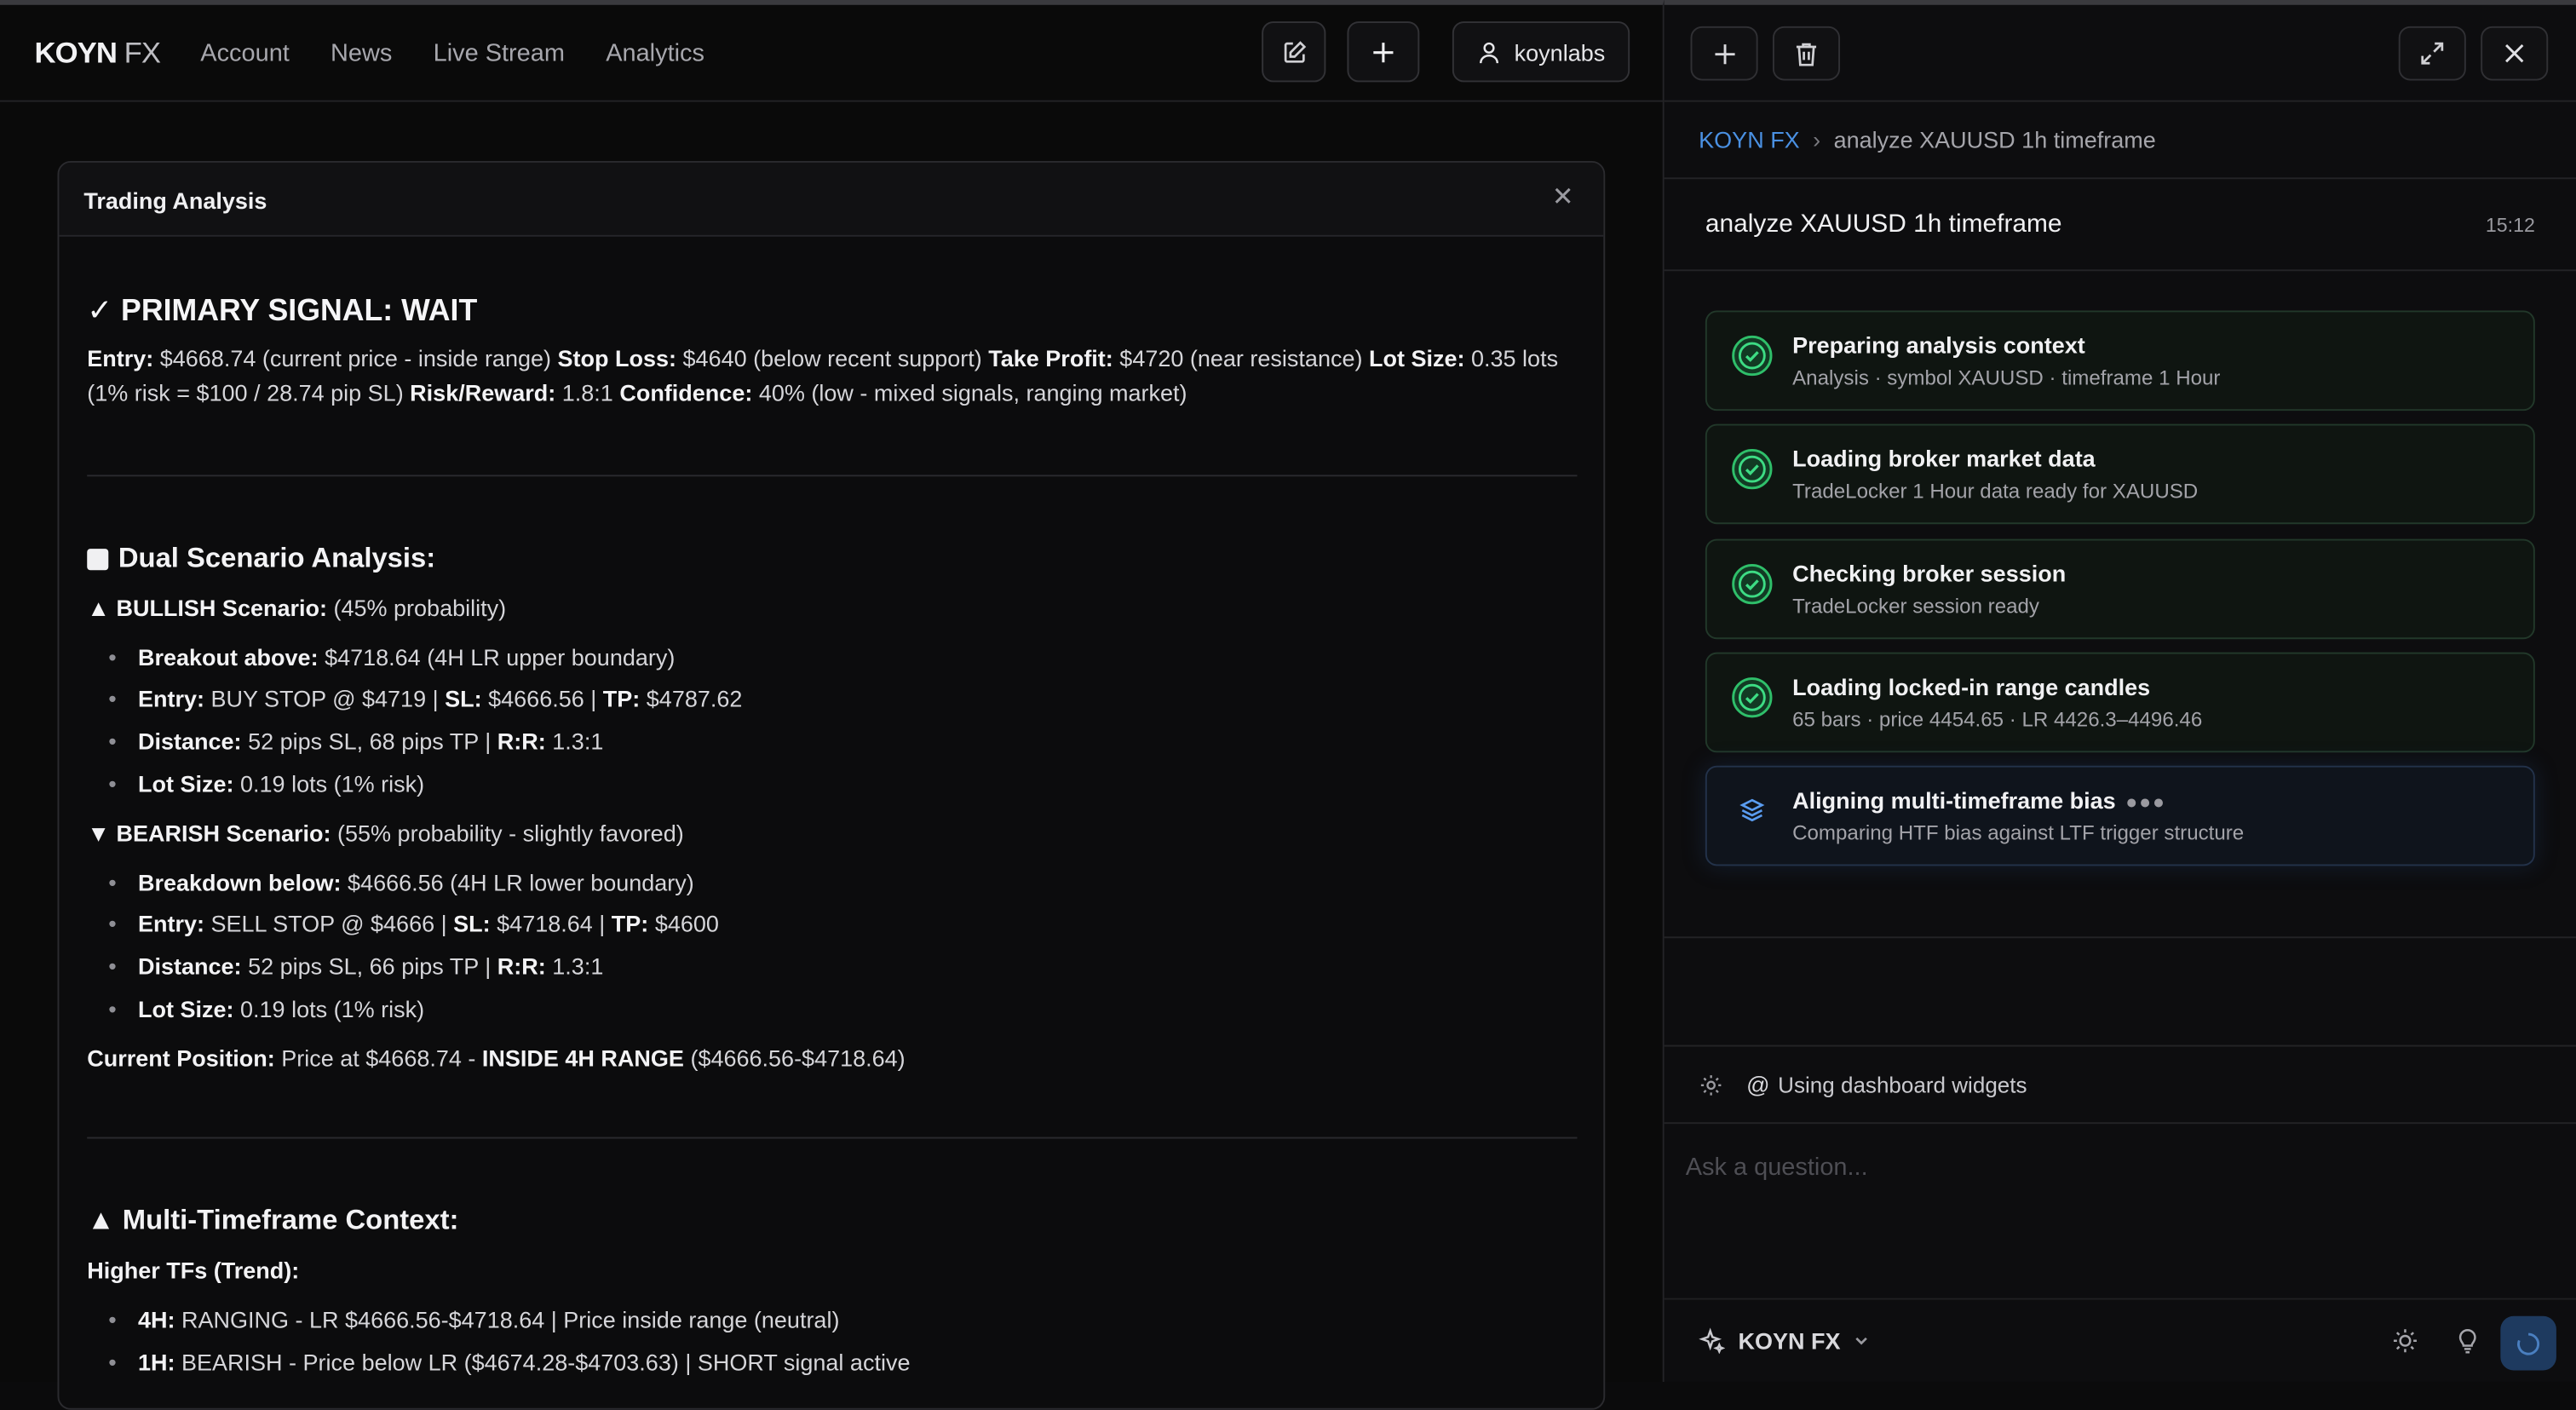 This screenshot has width=2576, height=1410. Describe the element at coordinates (1758, 1084) in the screenshot. I see `at-icon: @` at that location.